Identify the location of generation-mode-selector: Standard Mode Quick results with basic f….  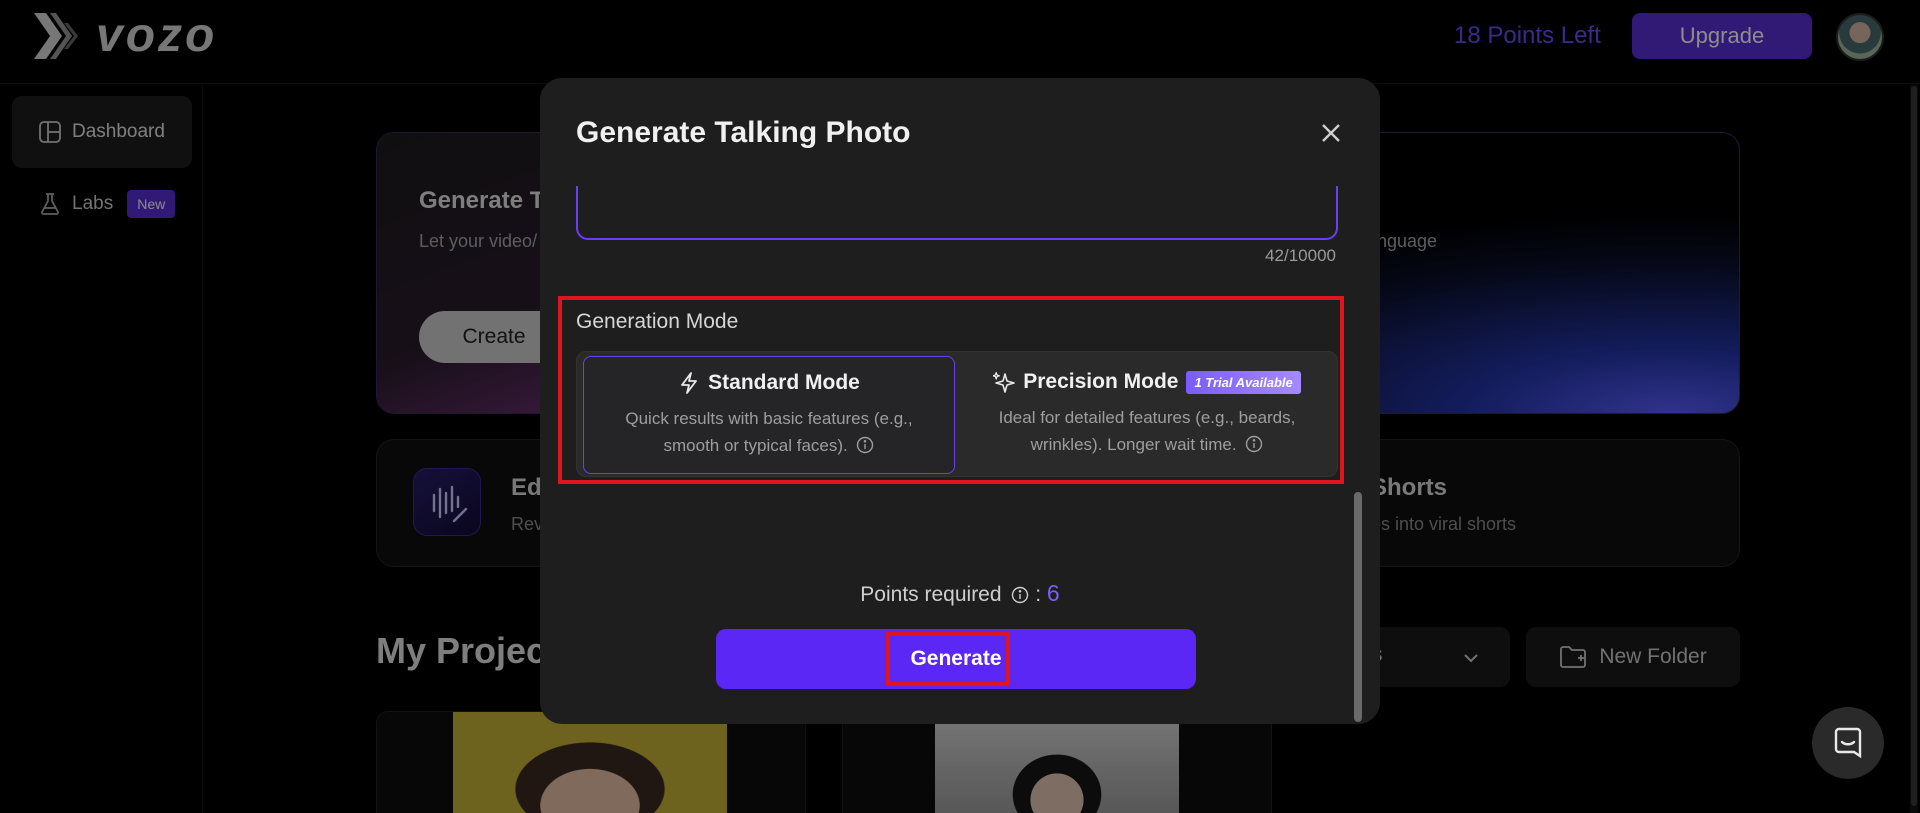
(957, 414).